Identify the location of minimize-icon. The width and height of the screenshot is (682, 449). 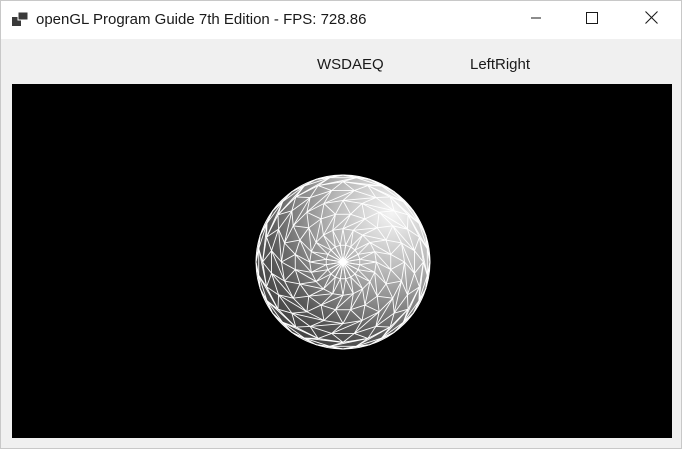
(536, 20).